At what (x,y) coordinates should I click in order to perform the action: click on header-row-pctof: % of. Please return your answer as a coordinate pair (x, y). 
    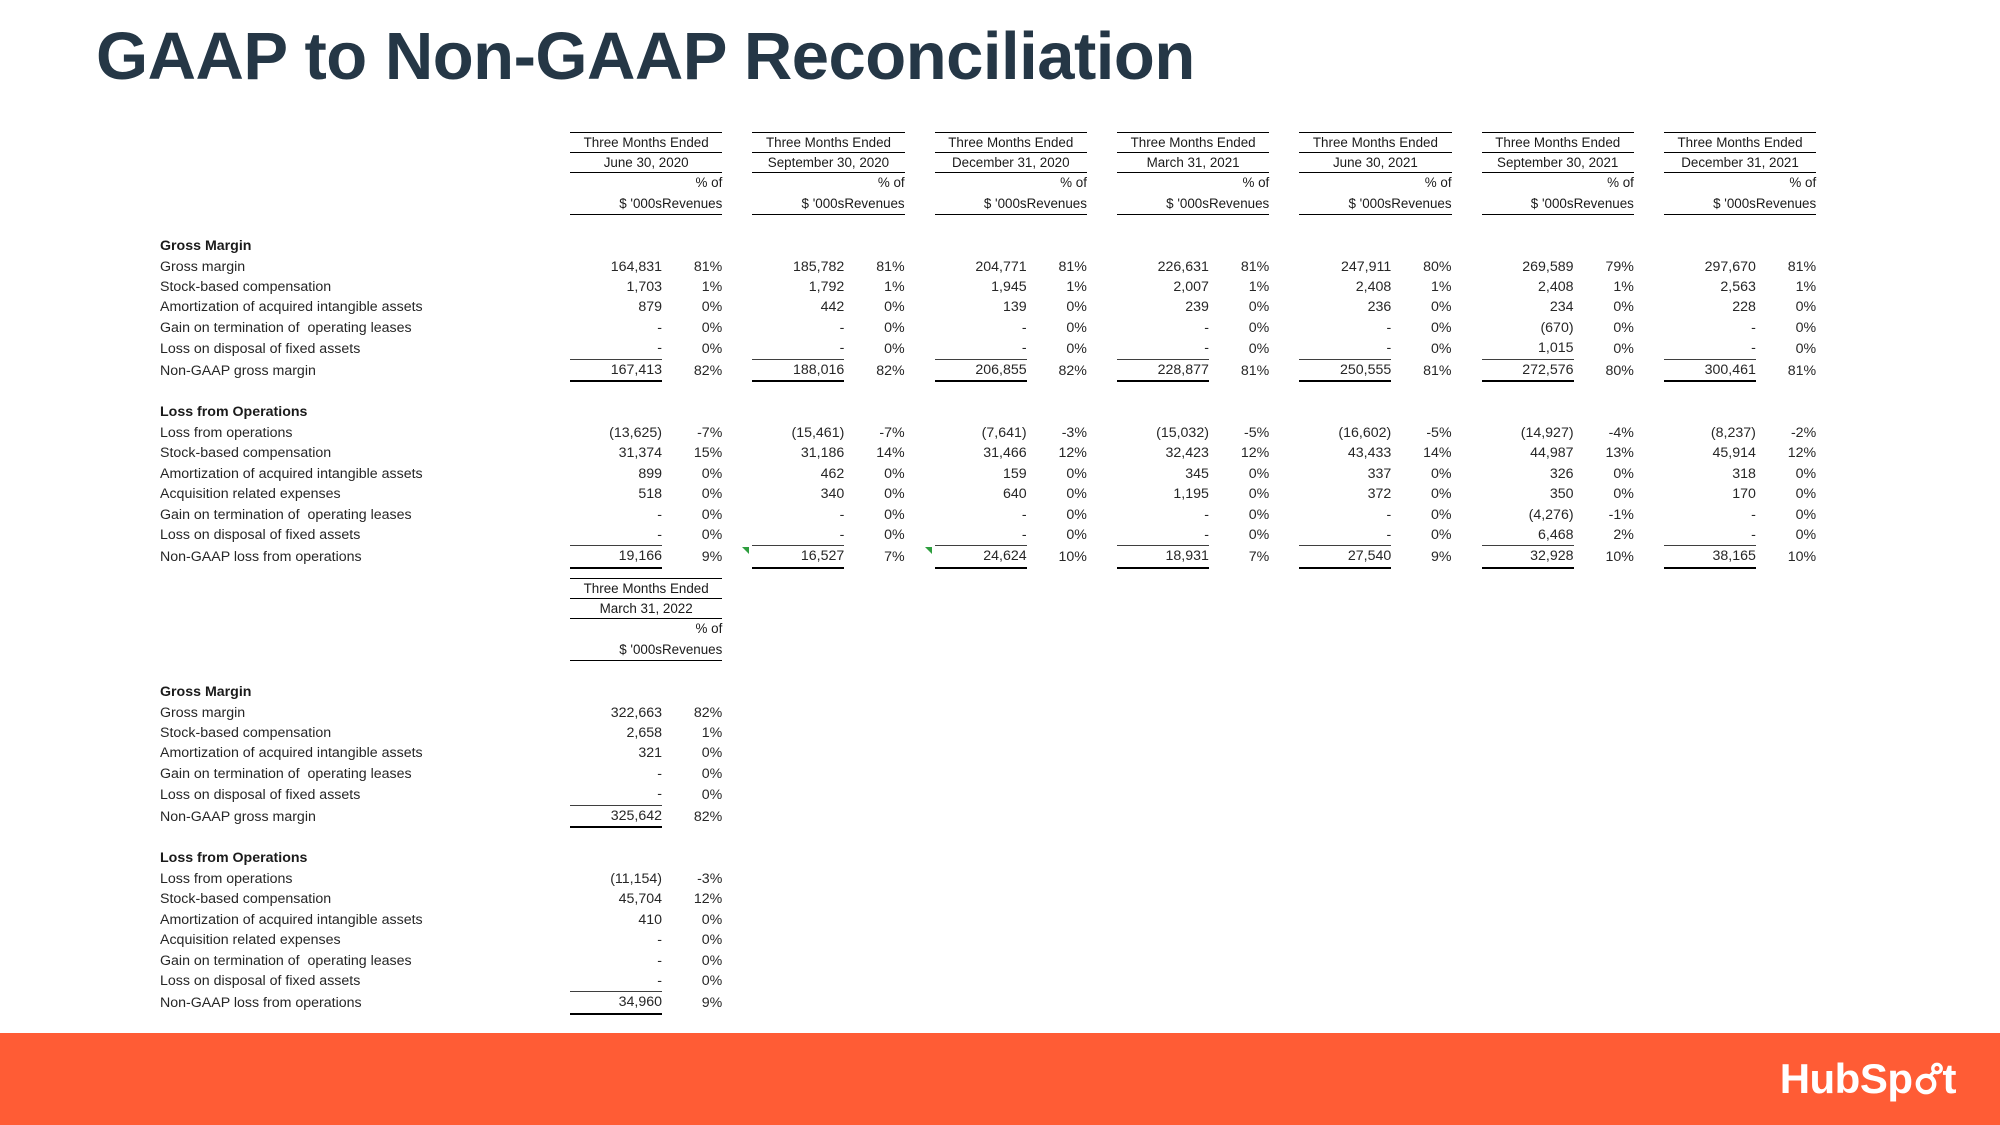
    Looking at the image, I should click on (441, 629).